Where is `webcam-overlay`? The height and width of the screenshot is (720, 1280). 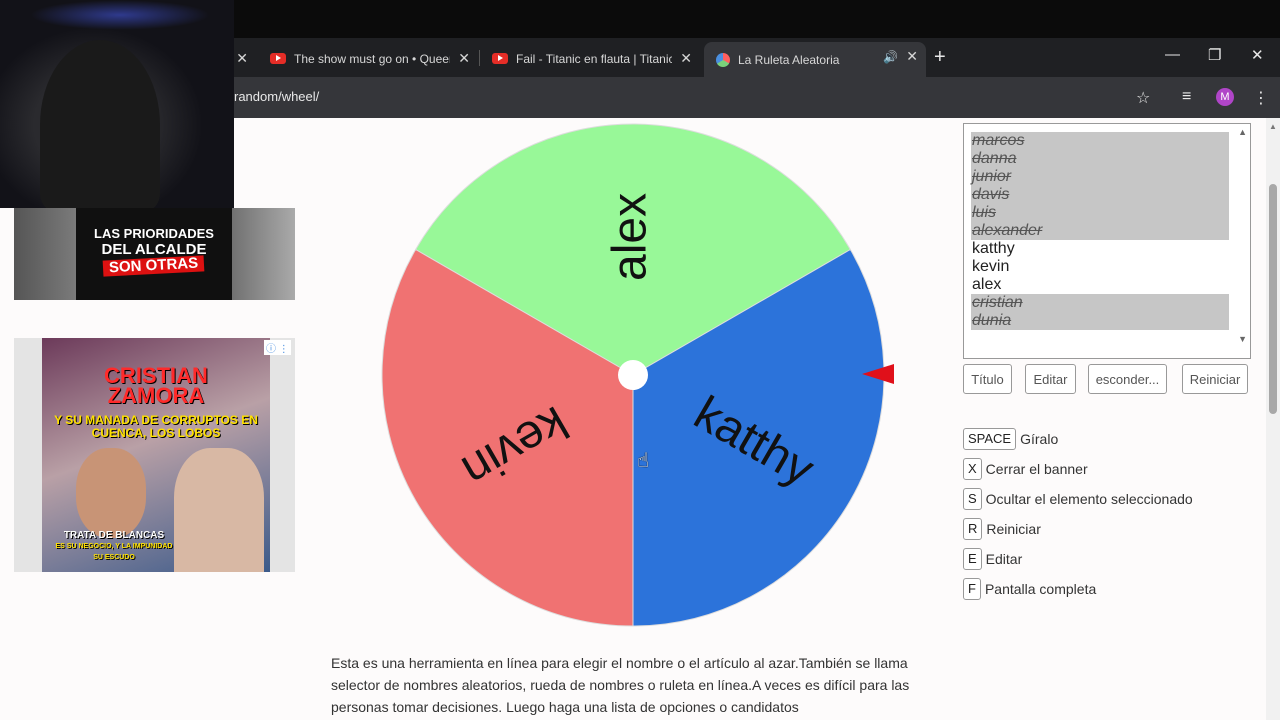 webcam-overlay is located at coordinates (117, 104).